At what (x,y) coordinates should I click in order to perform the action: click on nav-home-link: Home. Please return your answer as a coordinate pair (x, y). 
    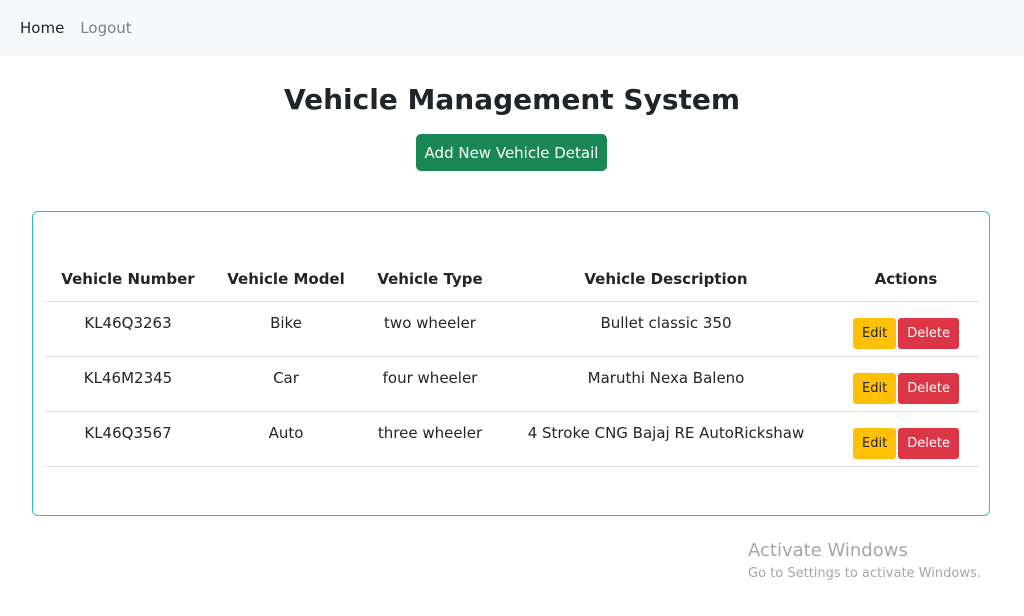
    Looking at the image, I should click on (42, 28).